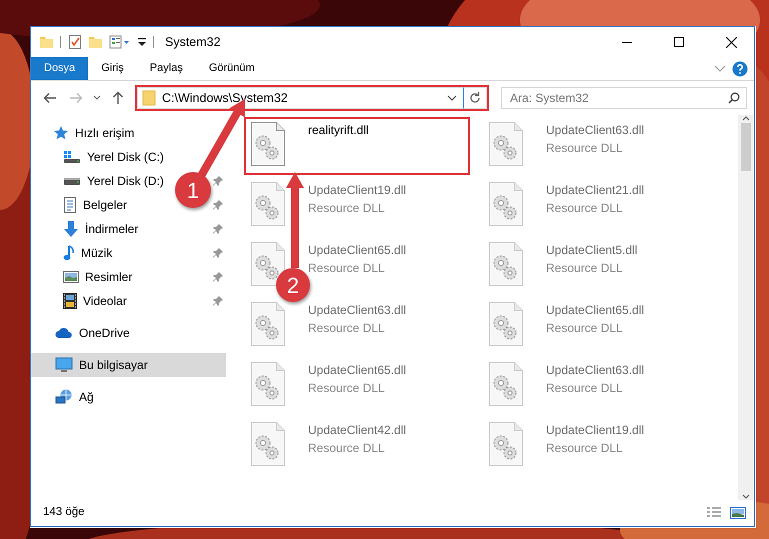  Describe the element at coordinates (166, 68) in the screenshot. I see `ribbon-tab: Paylaş` at that location.